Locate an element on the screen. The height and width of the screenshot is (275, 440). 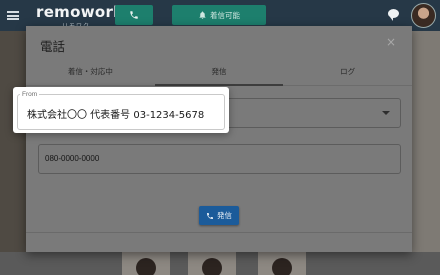
call-button: 発信 is located at coordinates (219, 215).